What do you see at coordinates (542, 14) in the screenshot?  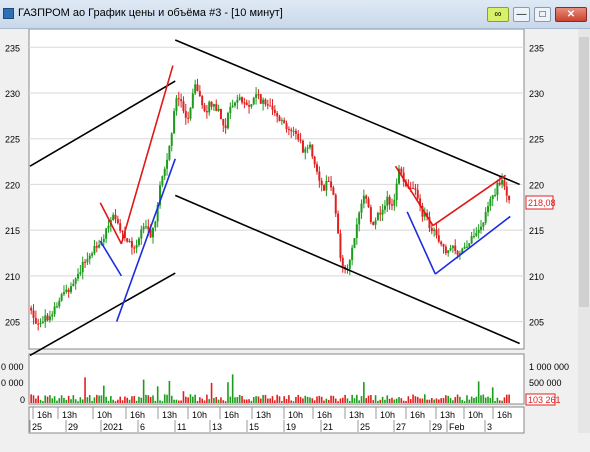 I see `maximize-button: □` at bounding box center [542, 14].